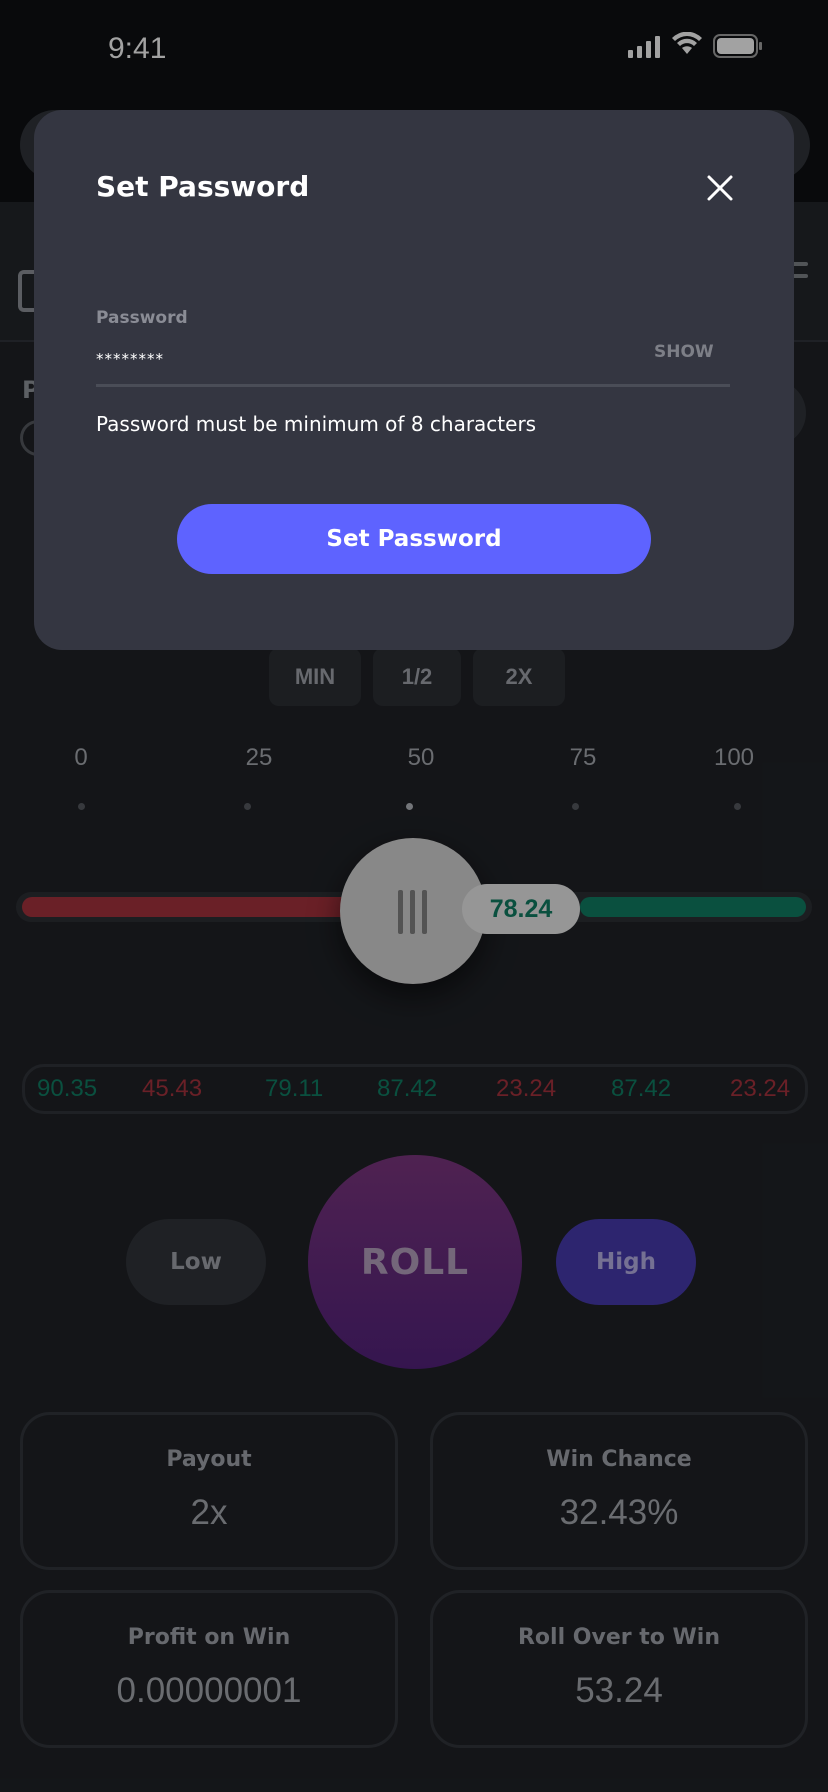 The image size is (828, 1792). What do you see at coordinates (414, 539) in the screenshot?
I see `set-password-button: Set Password` at bounding box center [414, 539].